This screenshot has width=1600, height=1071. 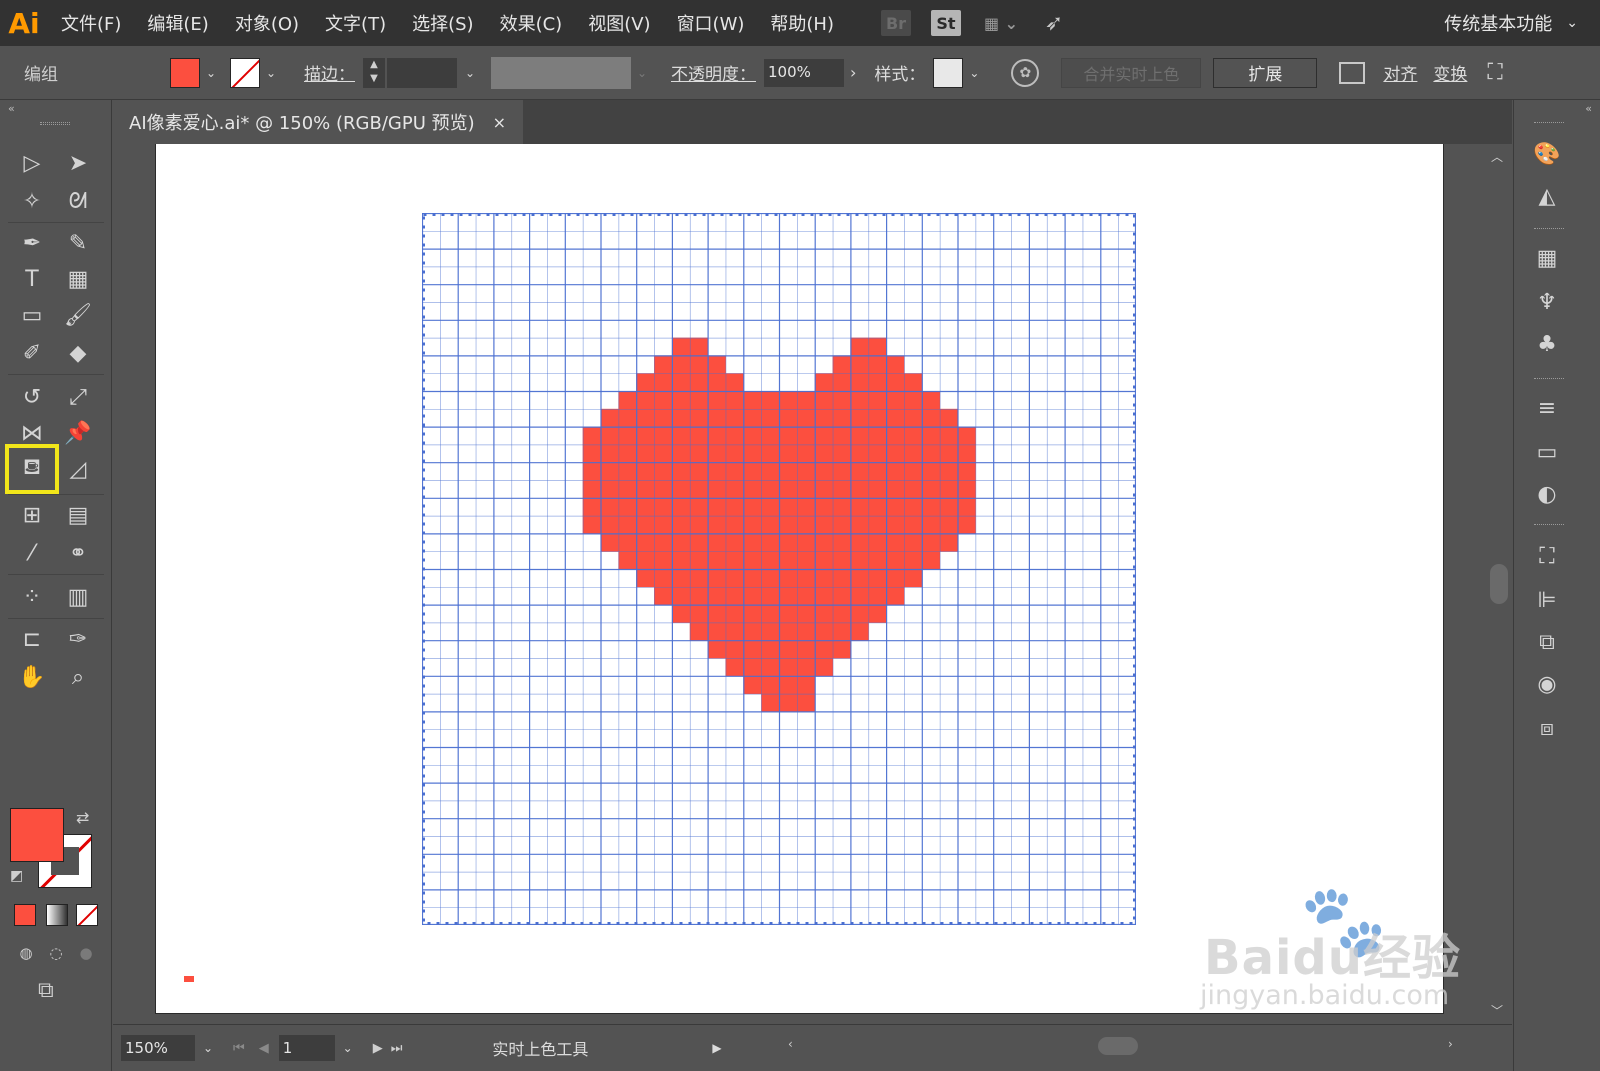 I want to click on previous-artboard-icon: ◀, so click(x=264, y=1048).